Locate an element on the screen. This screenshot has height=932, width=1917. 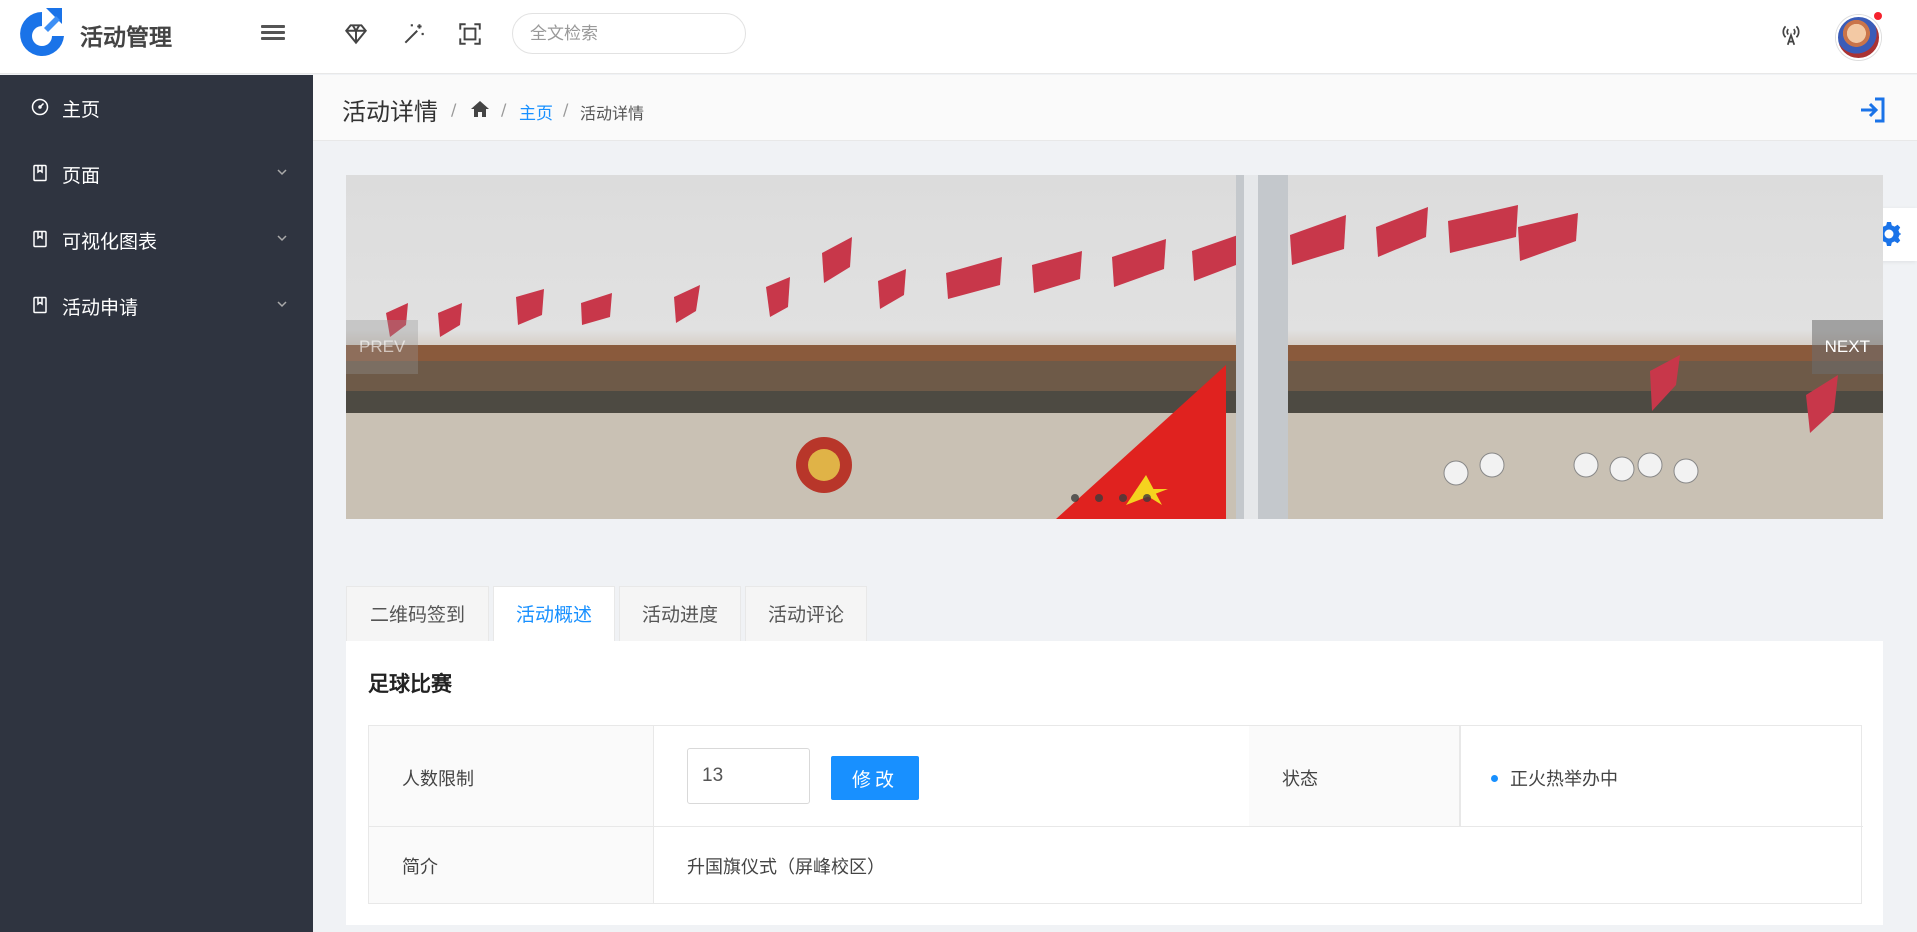
tab-overview: 活动概述 is located at coordinates (554, 614).